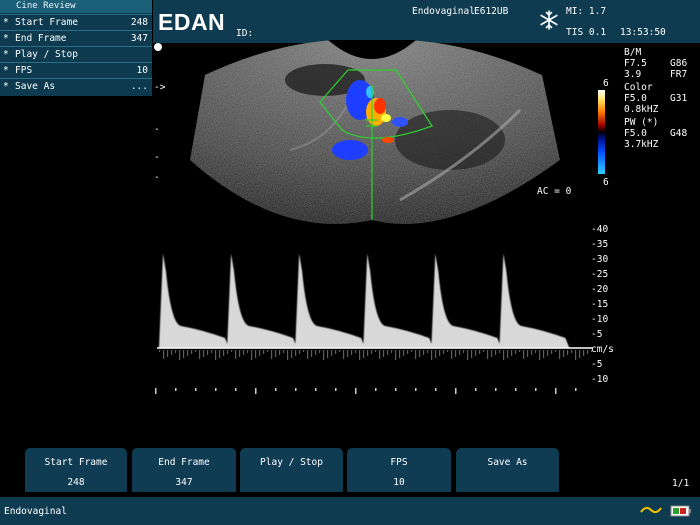  Describe the element at coordinates (600, 289) in the screenshot. I see `velocity-tick-label: -20` at that location.